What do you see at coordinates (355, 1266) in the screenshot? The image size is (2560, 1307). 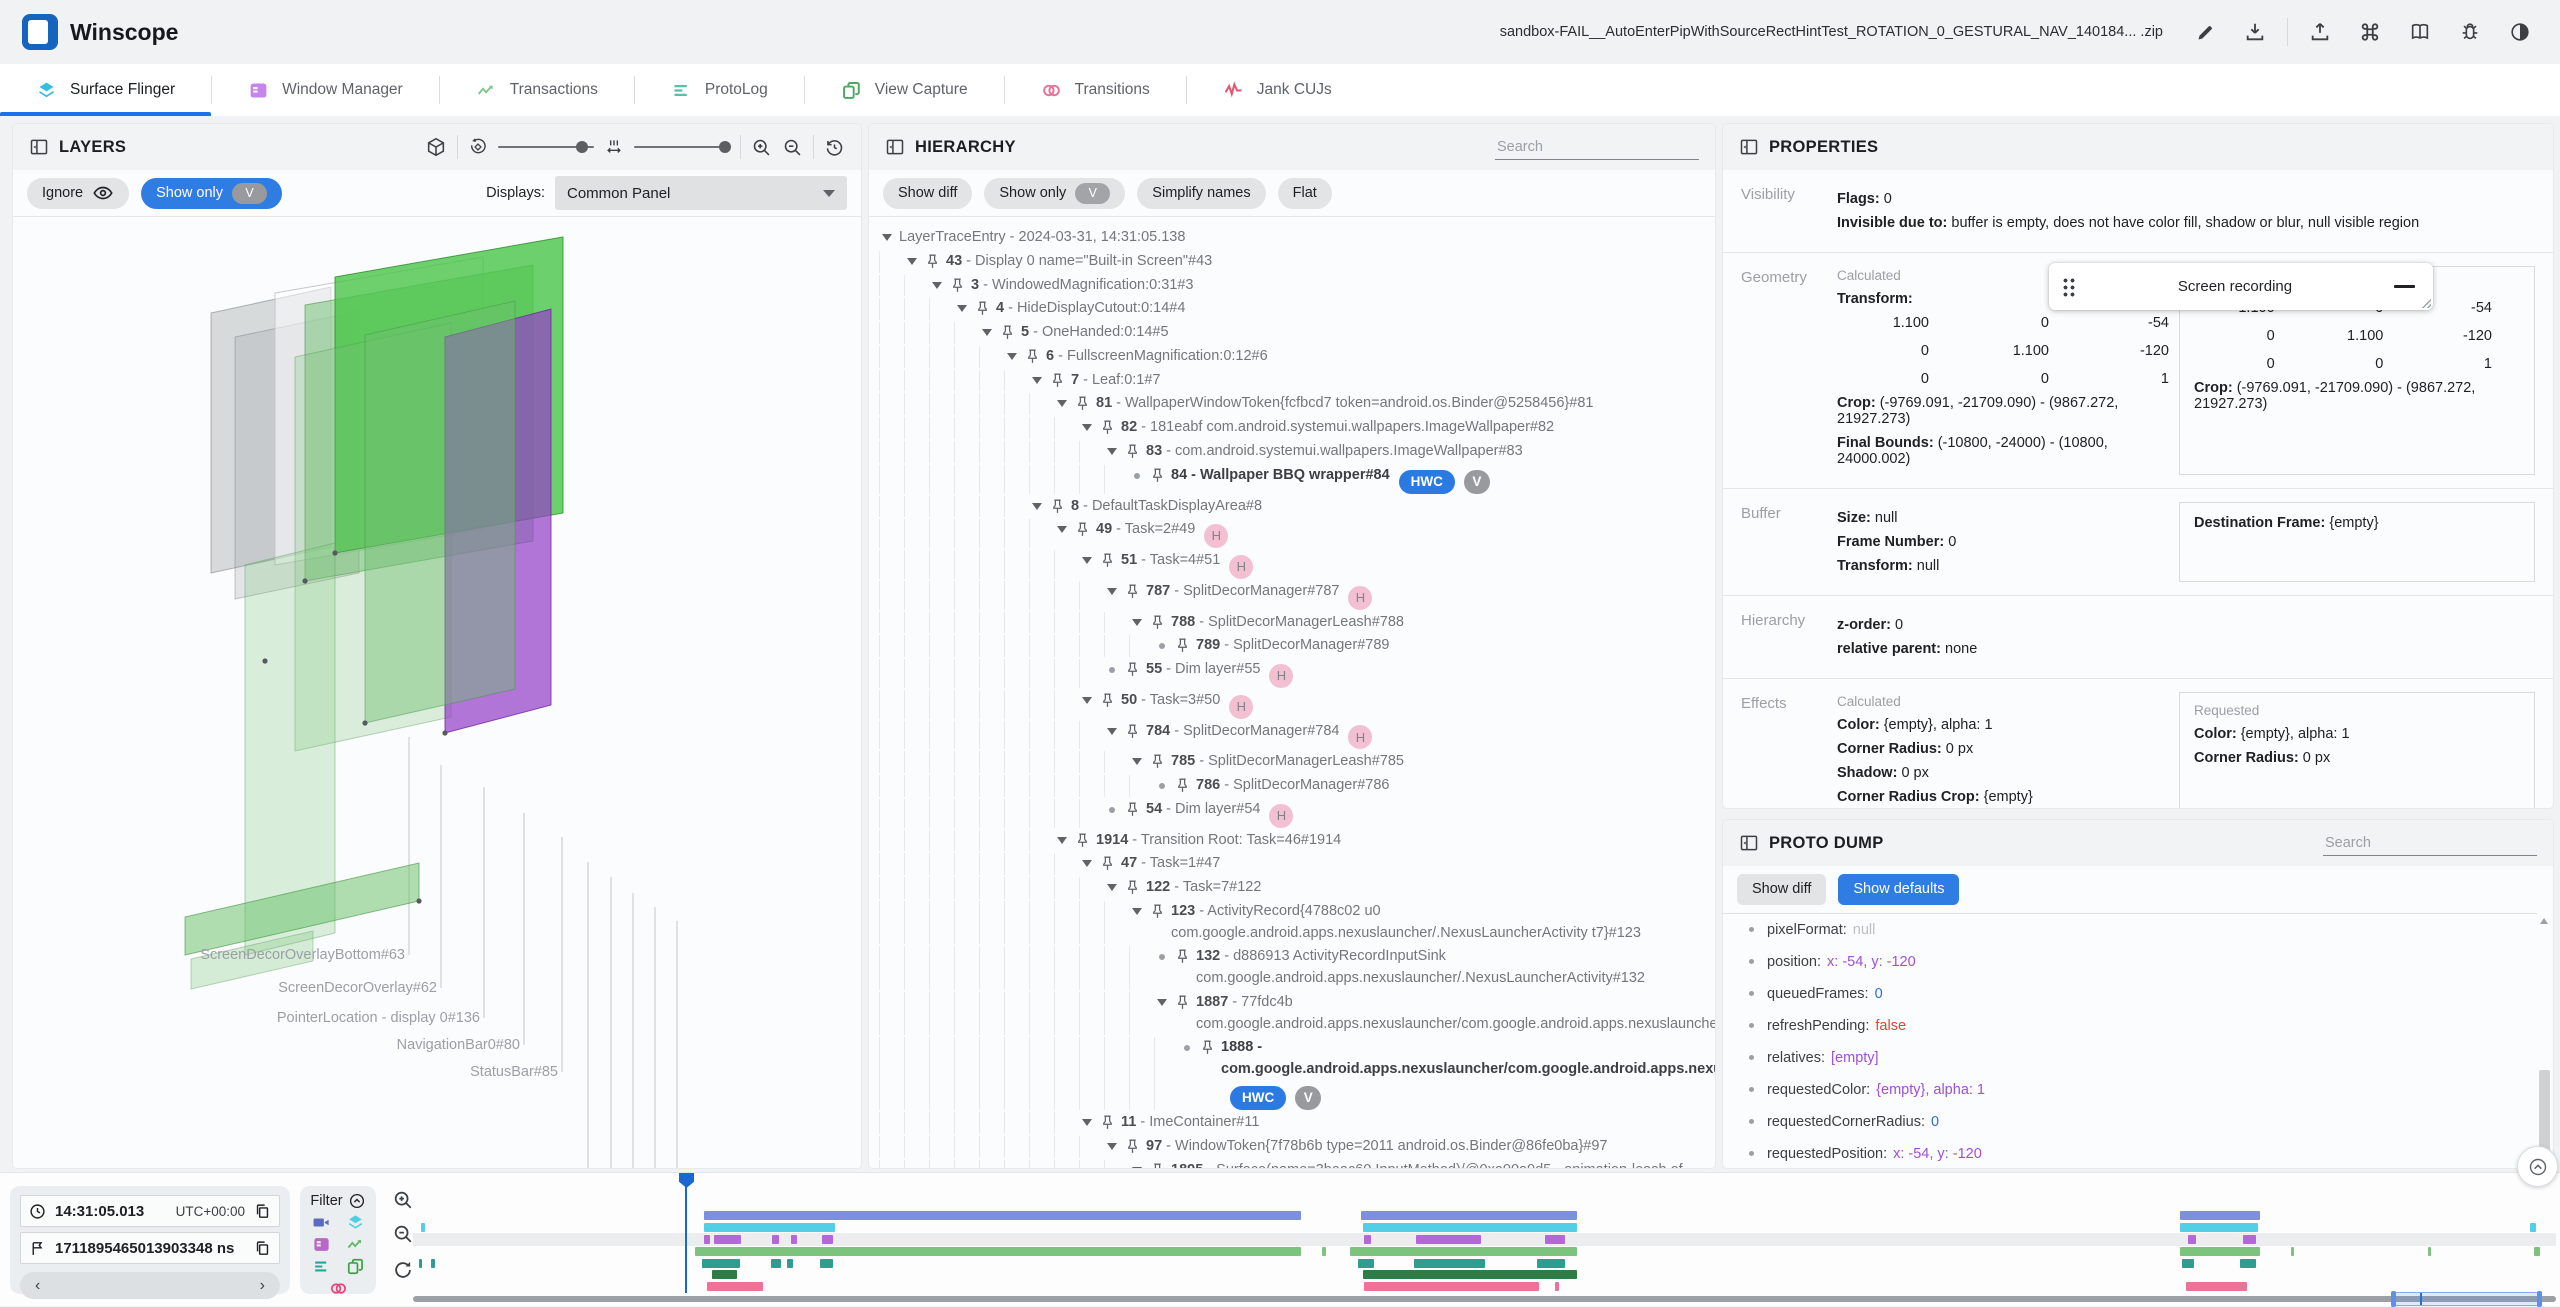 I see `view-capture-filter-icon` at bounding box center [355, 1266].